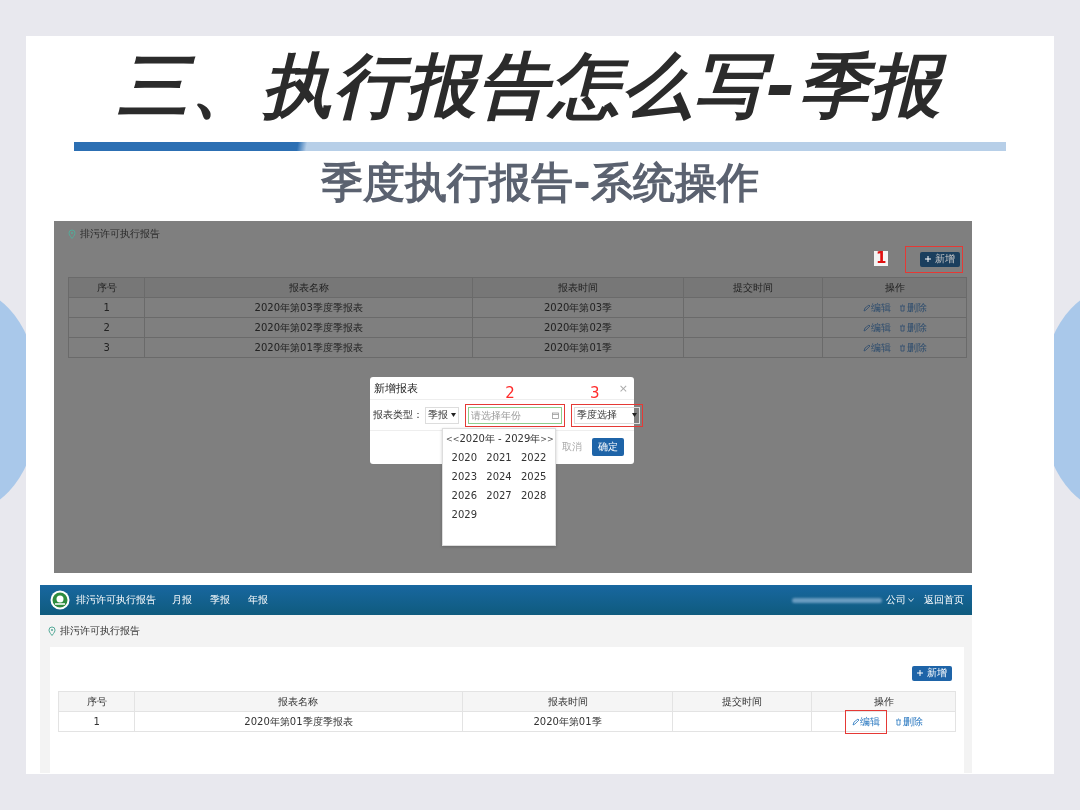 The height and width of the screenshot is (810, 1080). Describe the element at coordinates (499, 495) in the screenshot. I see `year-option: 2027` at that location.